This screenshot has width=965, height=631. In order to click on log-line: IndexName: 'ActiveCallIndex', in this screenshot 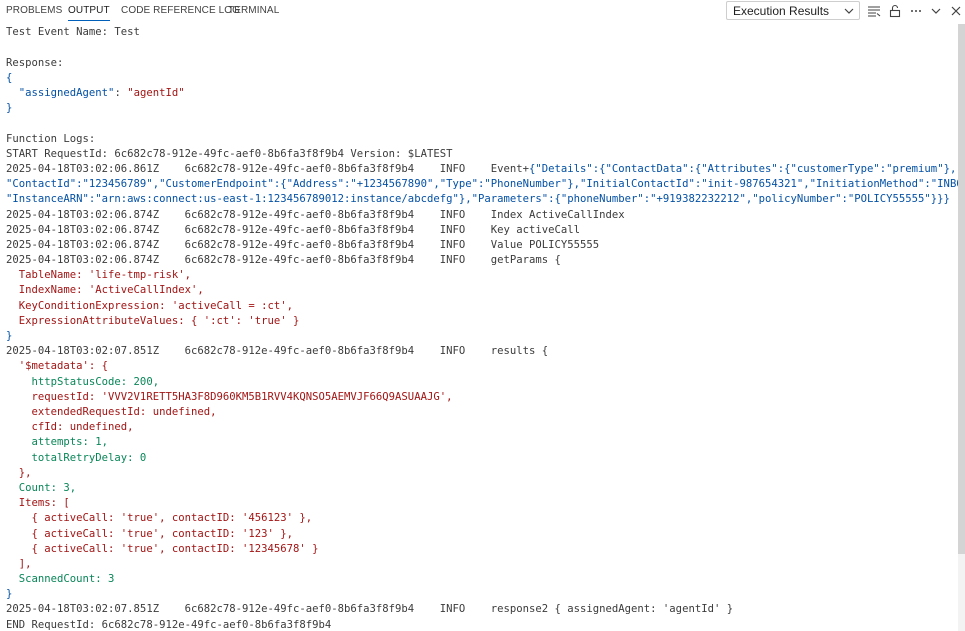, I will do `click(105, 290)`.